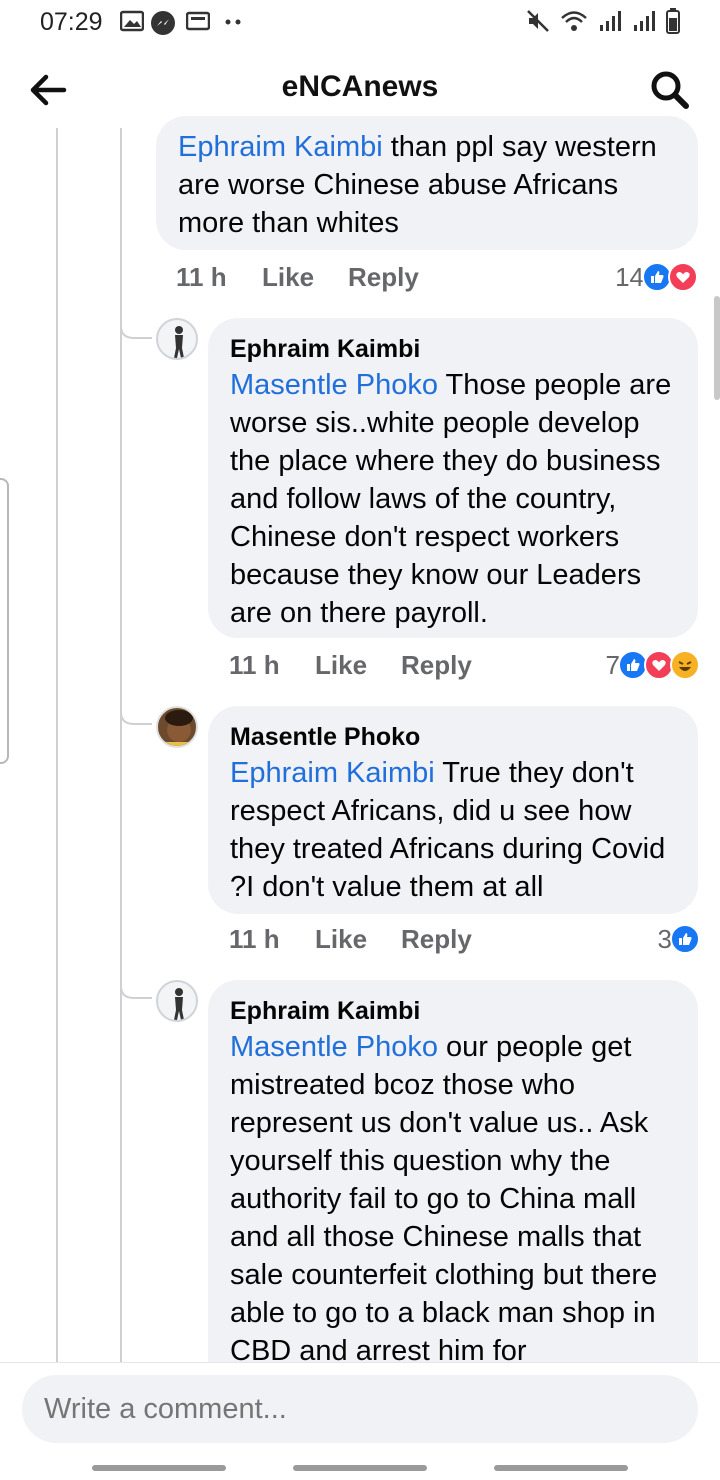  Describe the element at coordinates (234, 23) in the screenshot. I see `more-notifications-icon` at that location.